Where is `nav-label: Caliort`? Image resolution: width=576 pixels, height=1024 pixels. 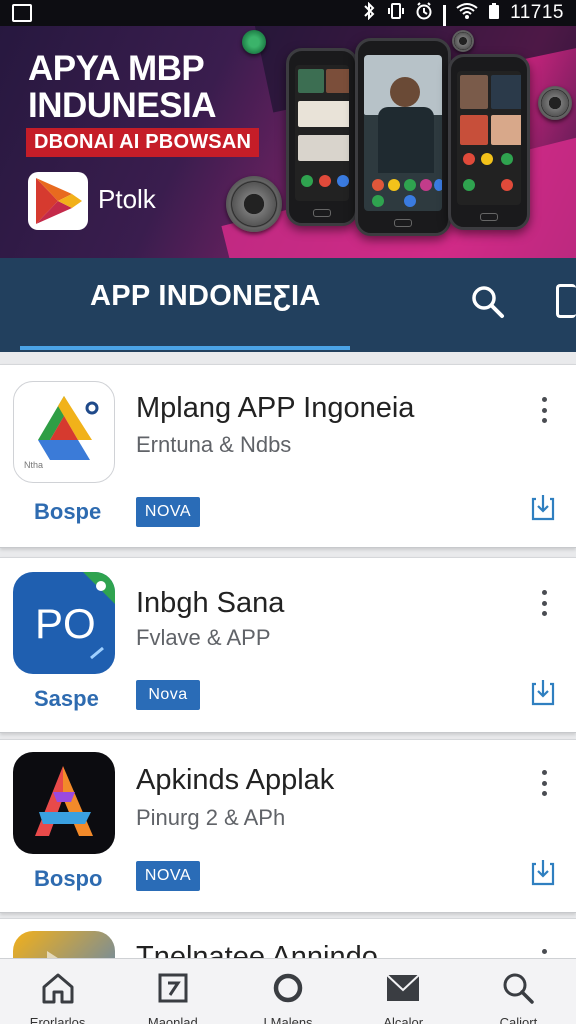 nav-label: Caliort is located at coordinates (518, 1019).